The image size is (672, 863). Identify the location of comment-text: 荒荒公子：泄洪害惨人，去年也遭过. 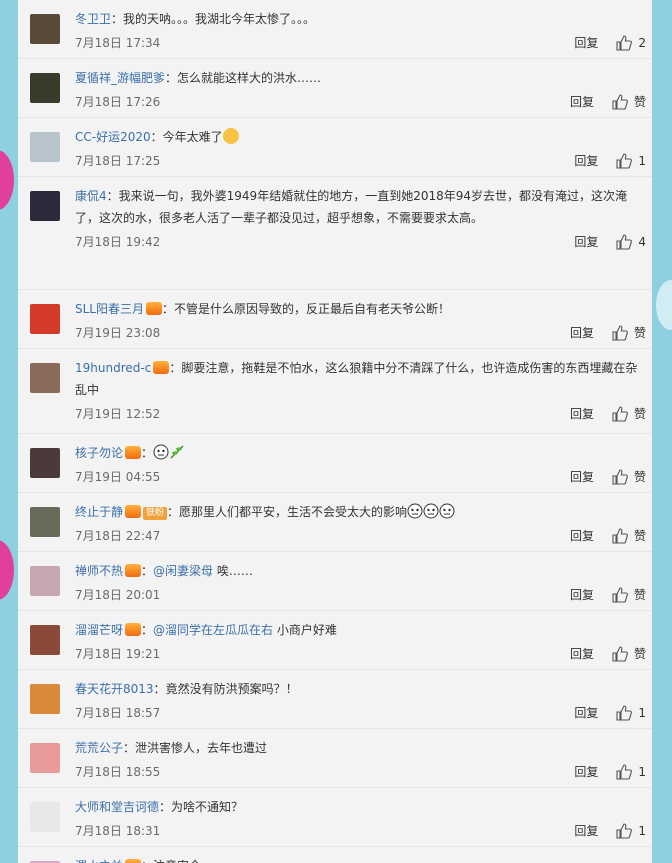
(363, 744).